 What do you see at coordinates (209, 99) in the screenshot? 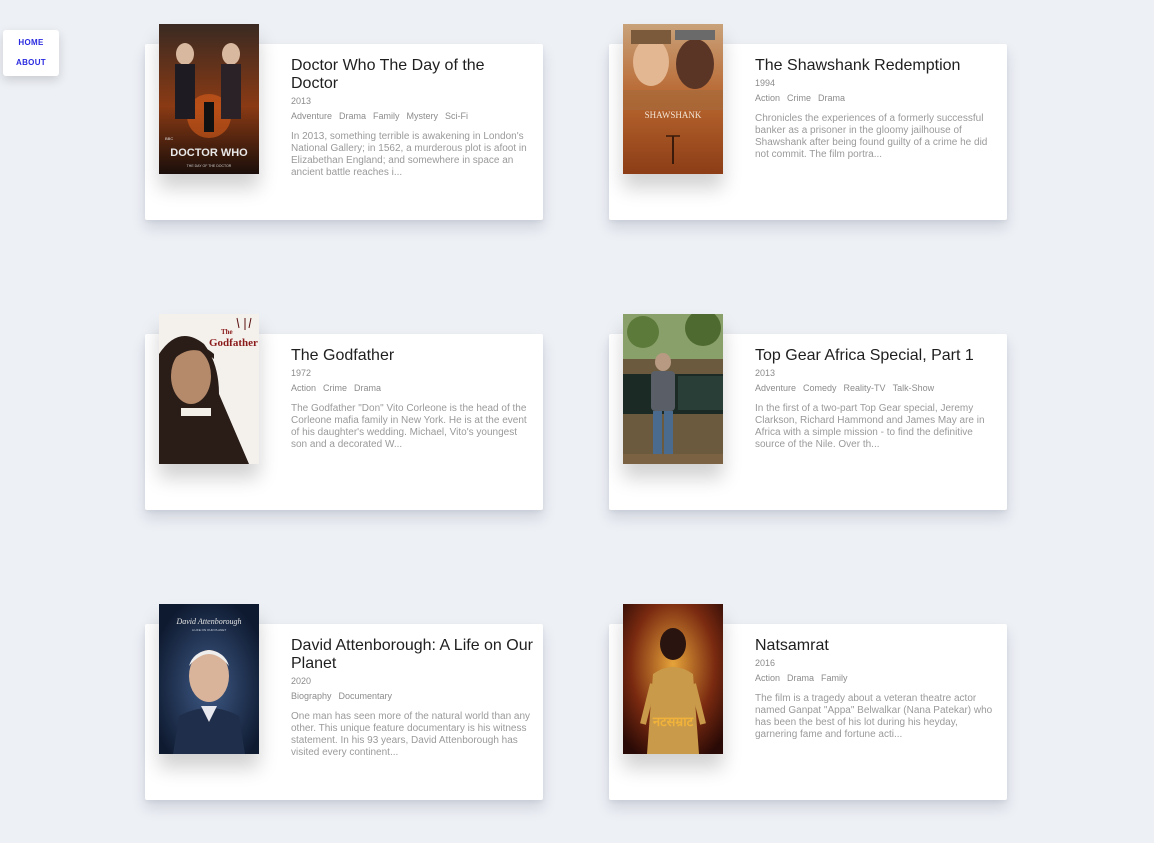
I see `movie-poster: BBC DOCTOR WHO THE DAY OF THE DOCTOR` at bounding box center [209, 99].